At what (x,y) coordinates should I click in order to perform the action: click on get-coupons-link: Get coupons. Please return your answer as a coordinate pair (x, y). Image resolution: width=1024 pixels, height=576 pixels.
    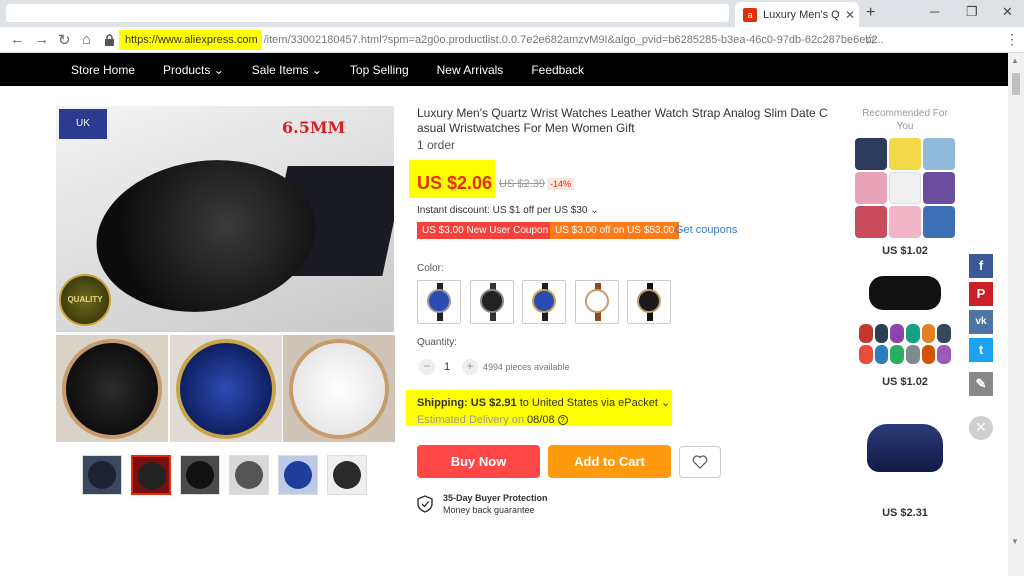
    Looking at the image, I should click on (706, 230).